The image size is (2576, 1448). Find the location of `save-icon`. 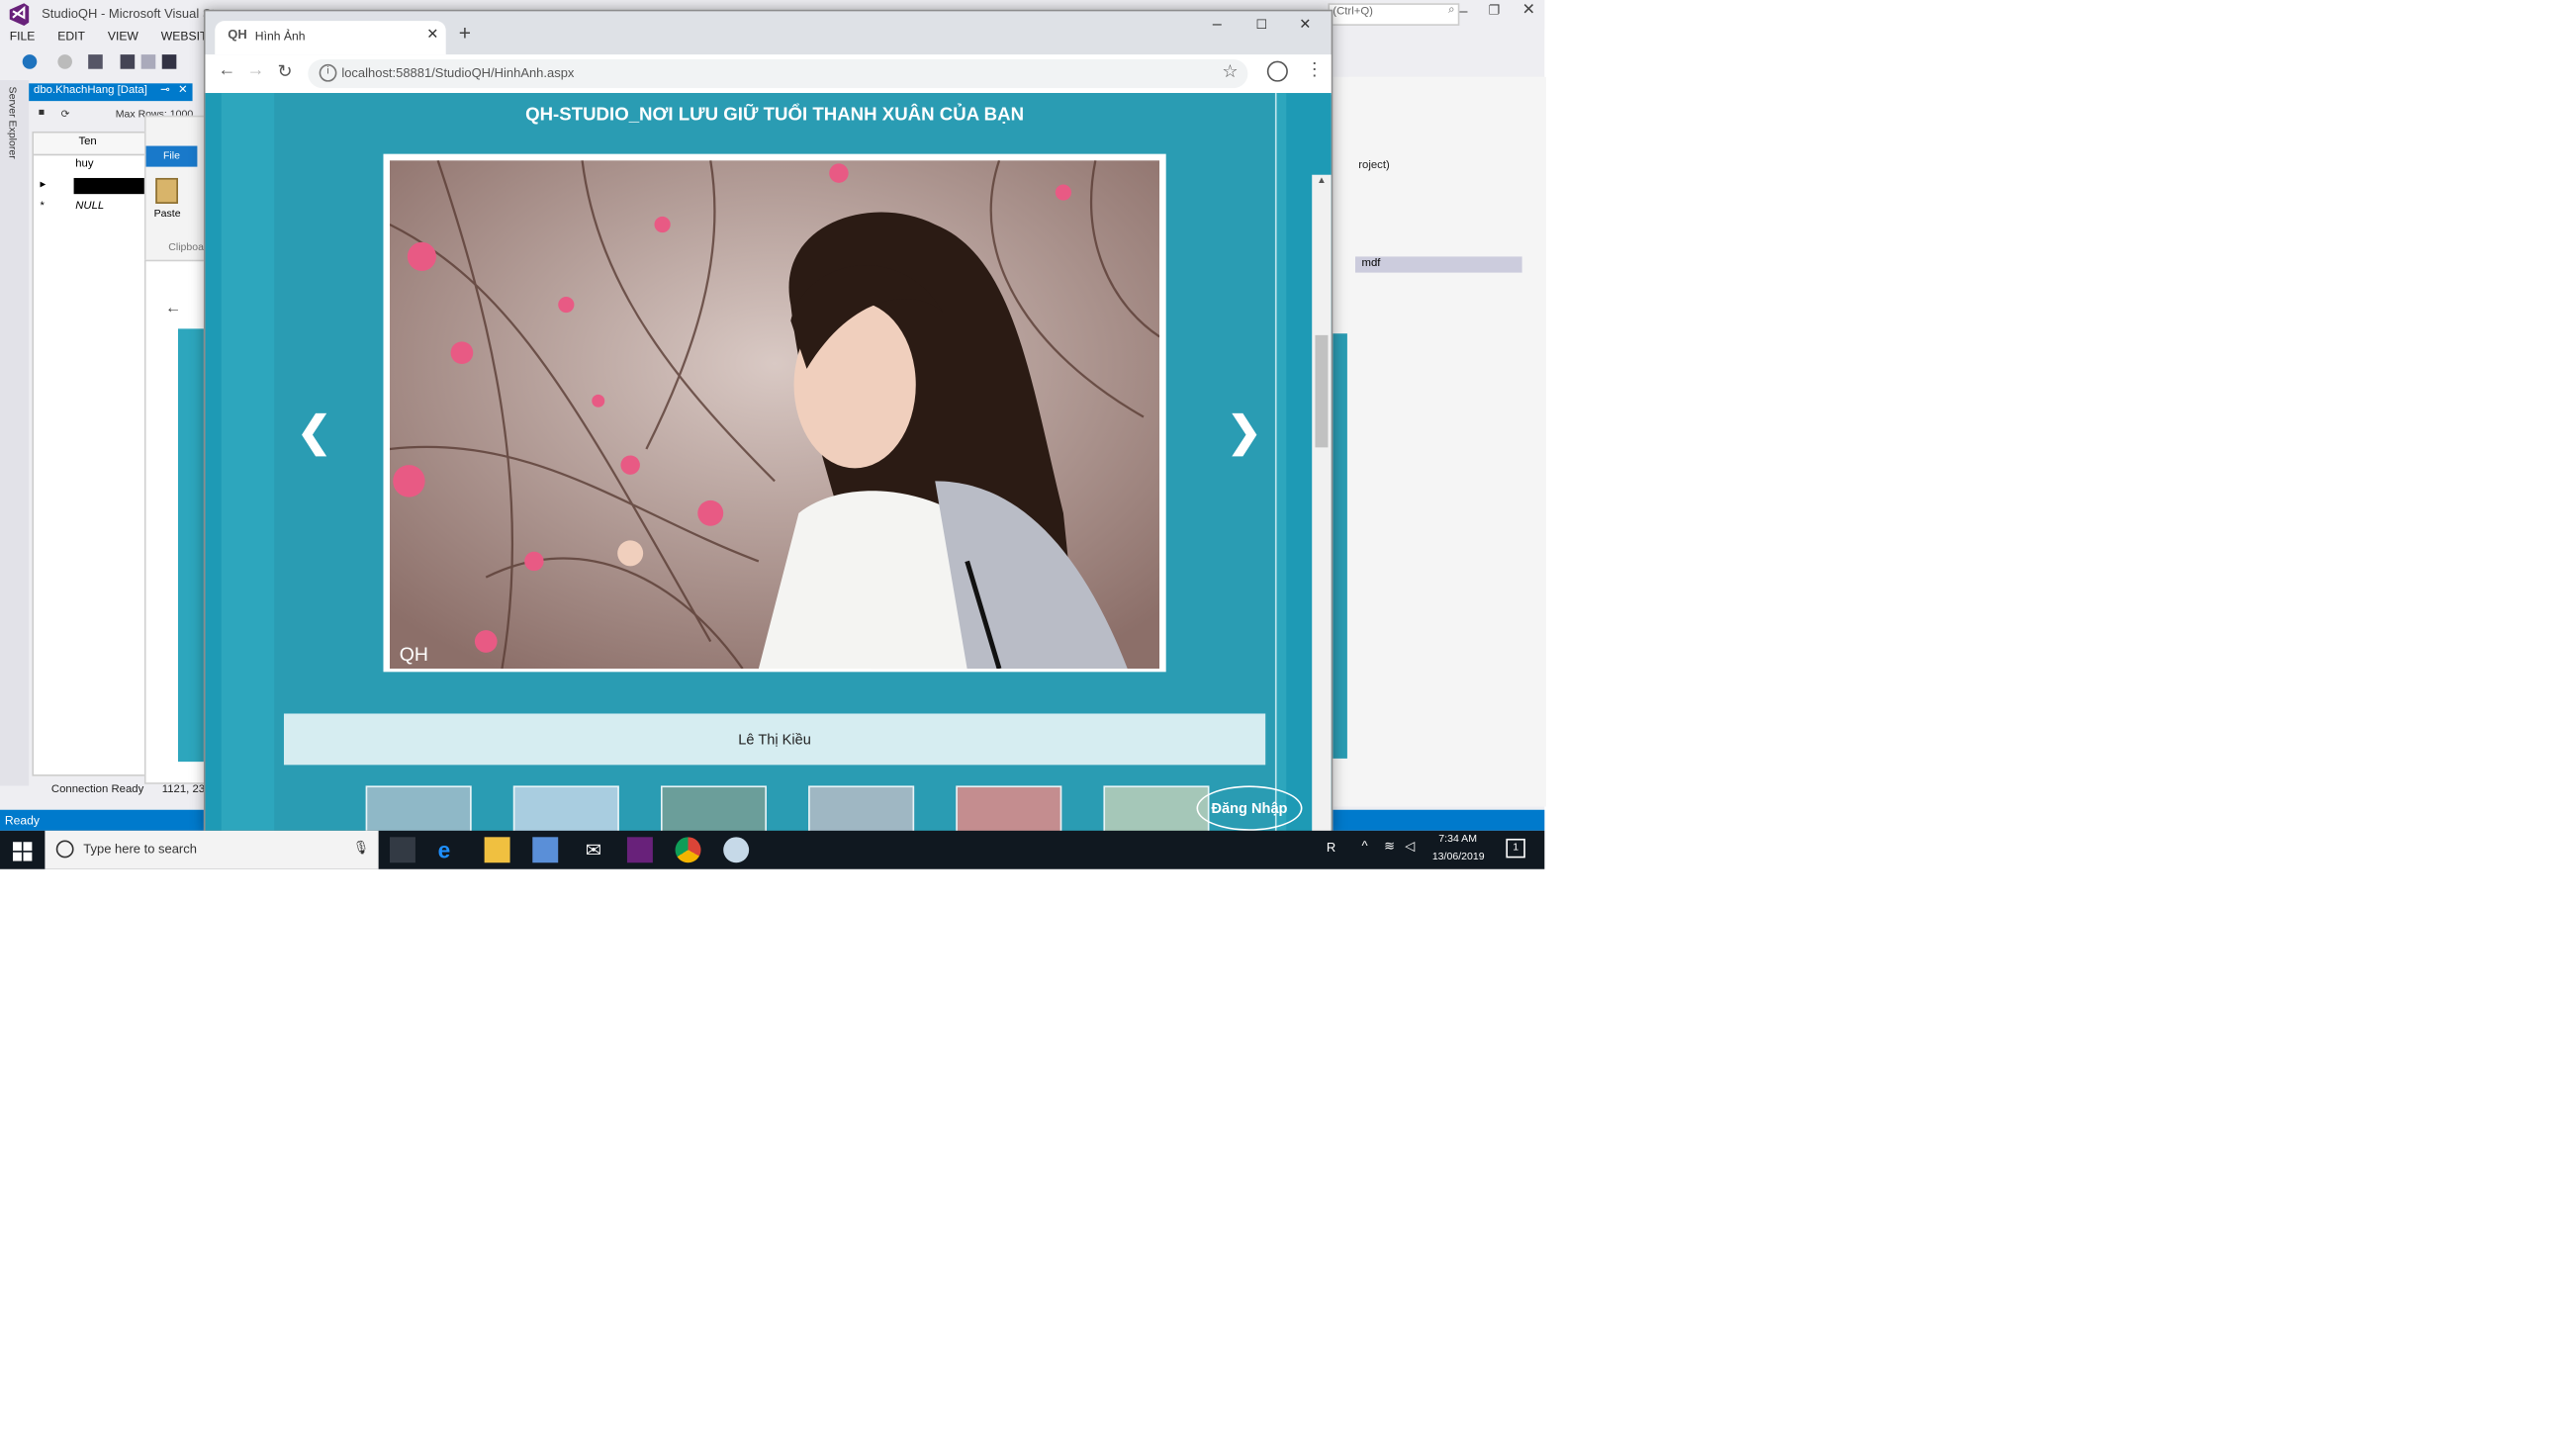

save-icon is located at coordinates (148, 61).